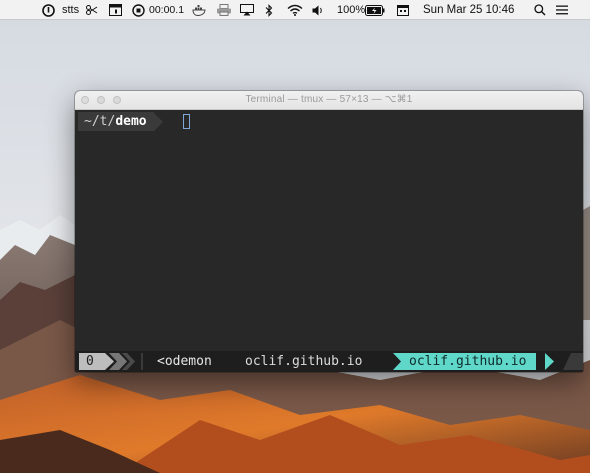  Describe the element at coordinates (48, 10) in the screenshot. I see `screen-recording-icon` at that location.